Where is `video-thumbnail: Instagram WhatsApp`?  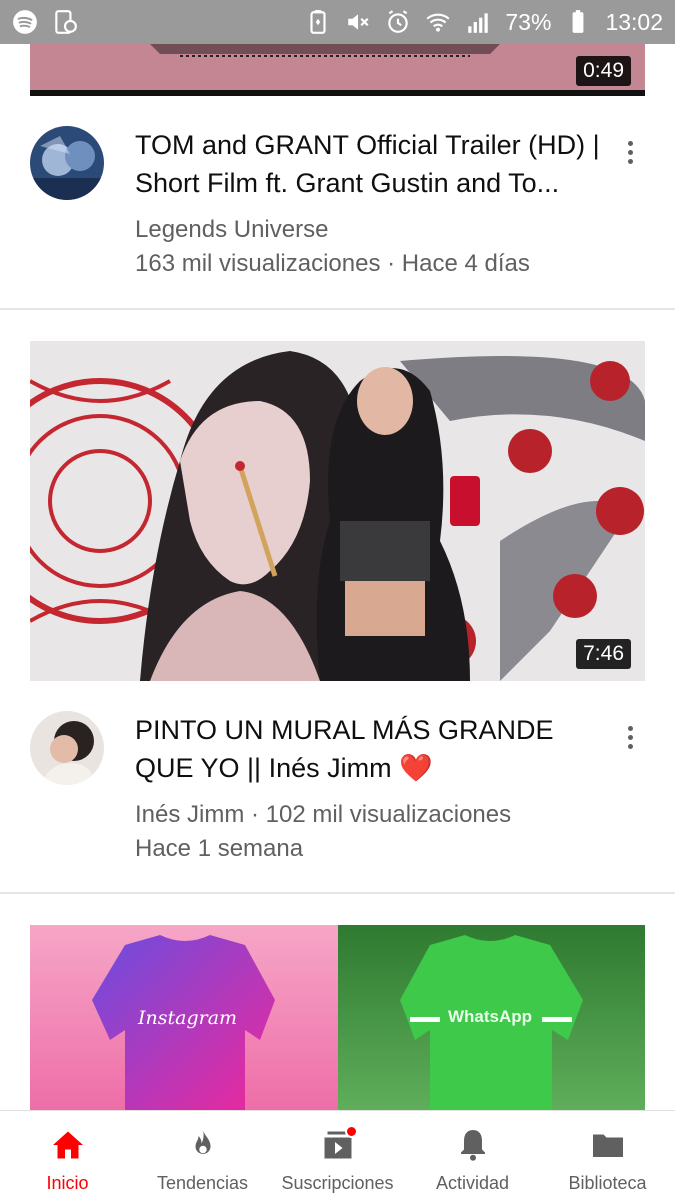
video-thumbnail: Instagram WhatsApp is located at coordinates (337, 1017).